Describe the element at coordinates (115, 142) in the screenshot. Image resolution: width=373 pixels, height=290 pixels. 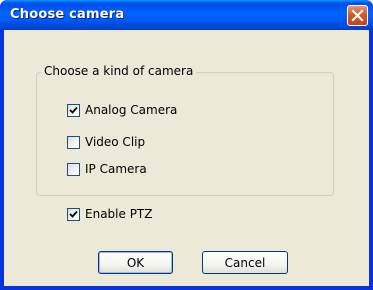
I see `video-clip-label: Video Clip` at that location.